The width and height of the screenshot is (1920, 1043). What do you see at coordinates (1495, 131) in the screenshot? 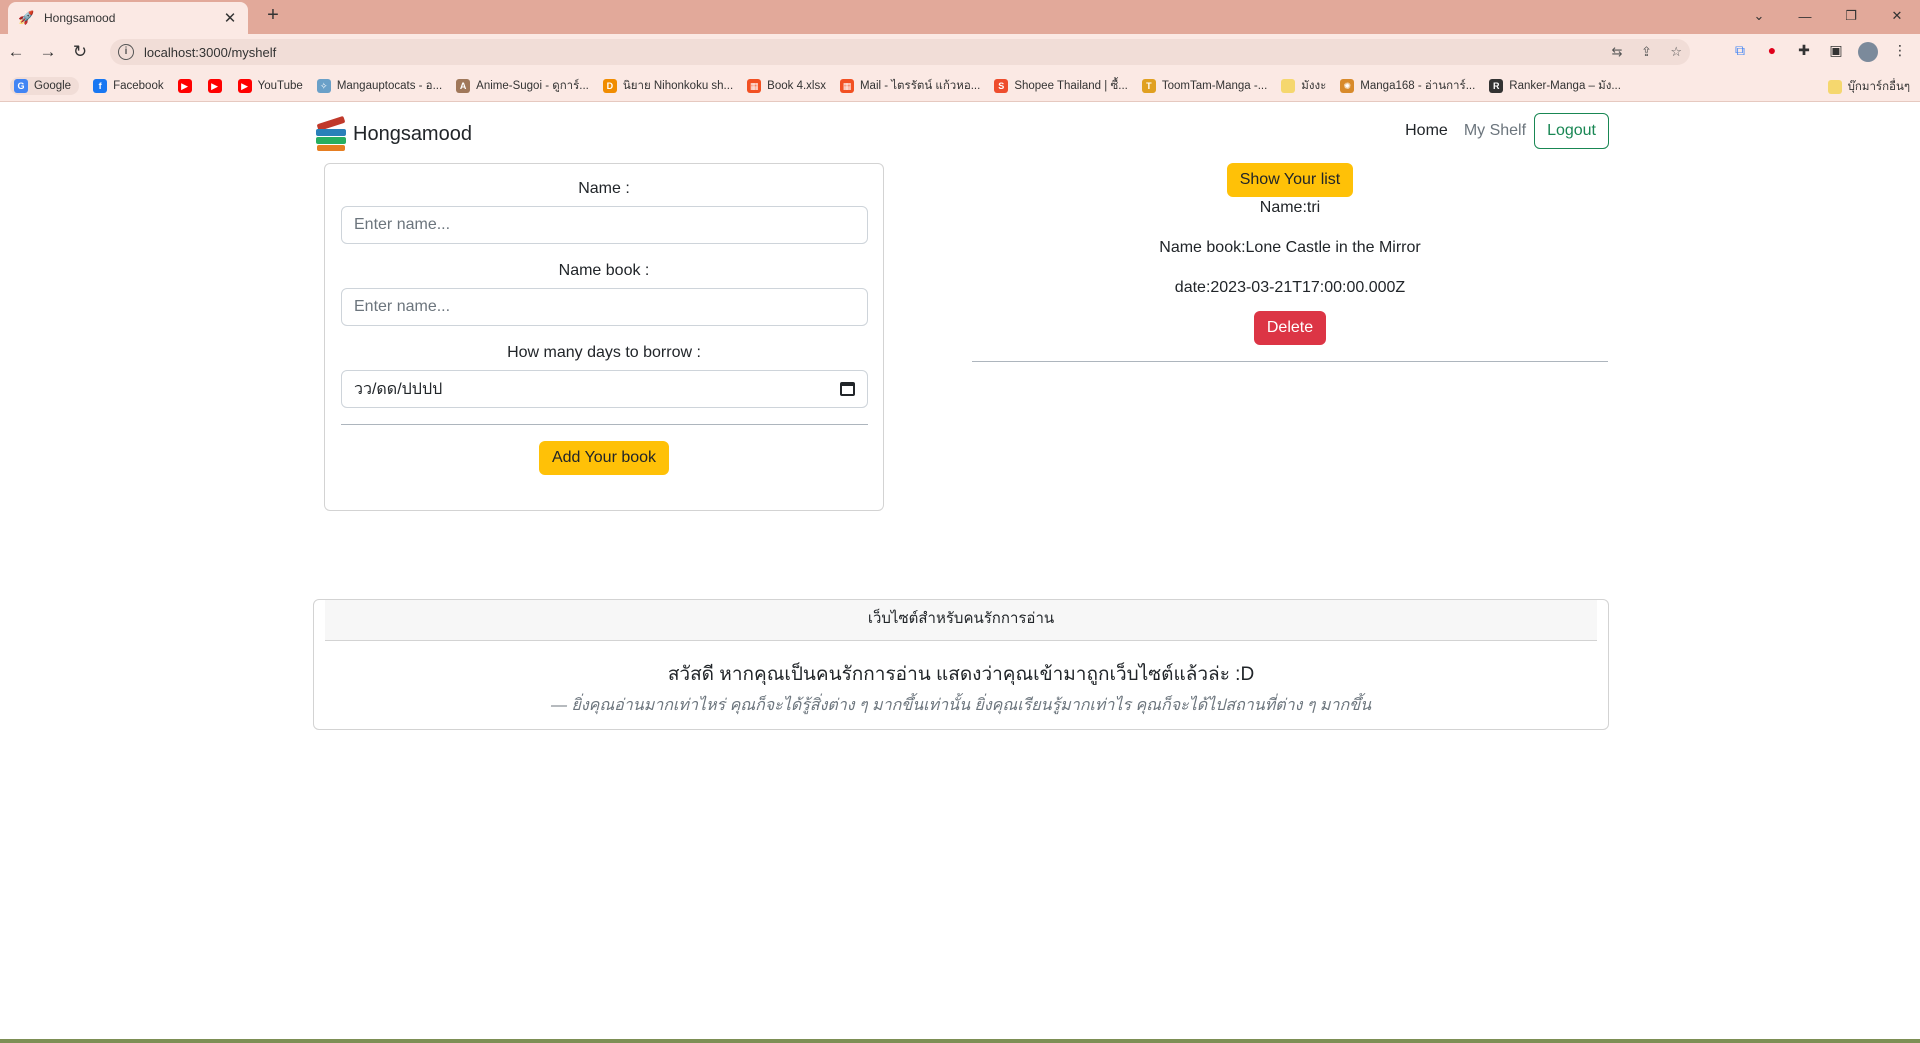
I see `nav-my-shelf-link: My Shelf` at bounding box center [1495, 131].